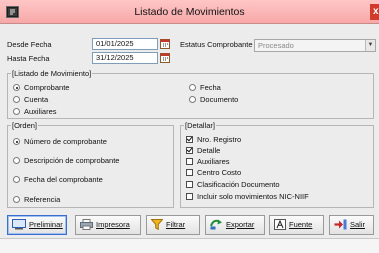  I want to click on listado-group-title: [Listado de Movimiento], so click(52, 73).